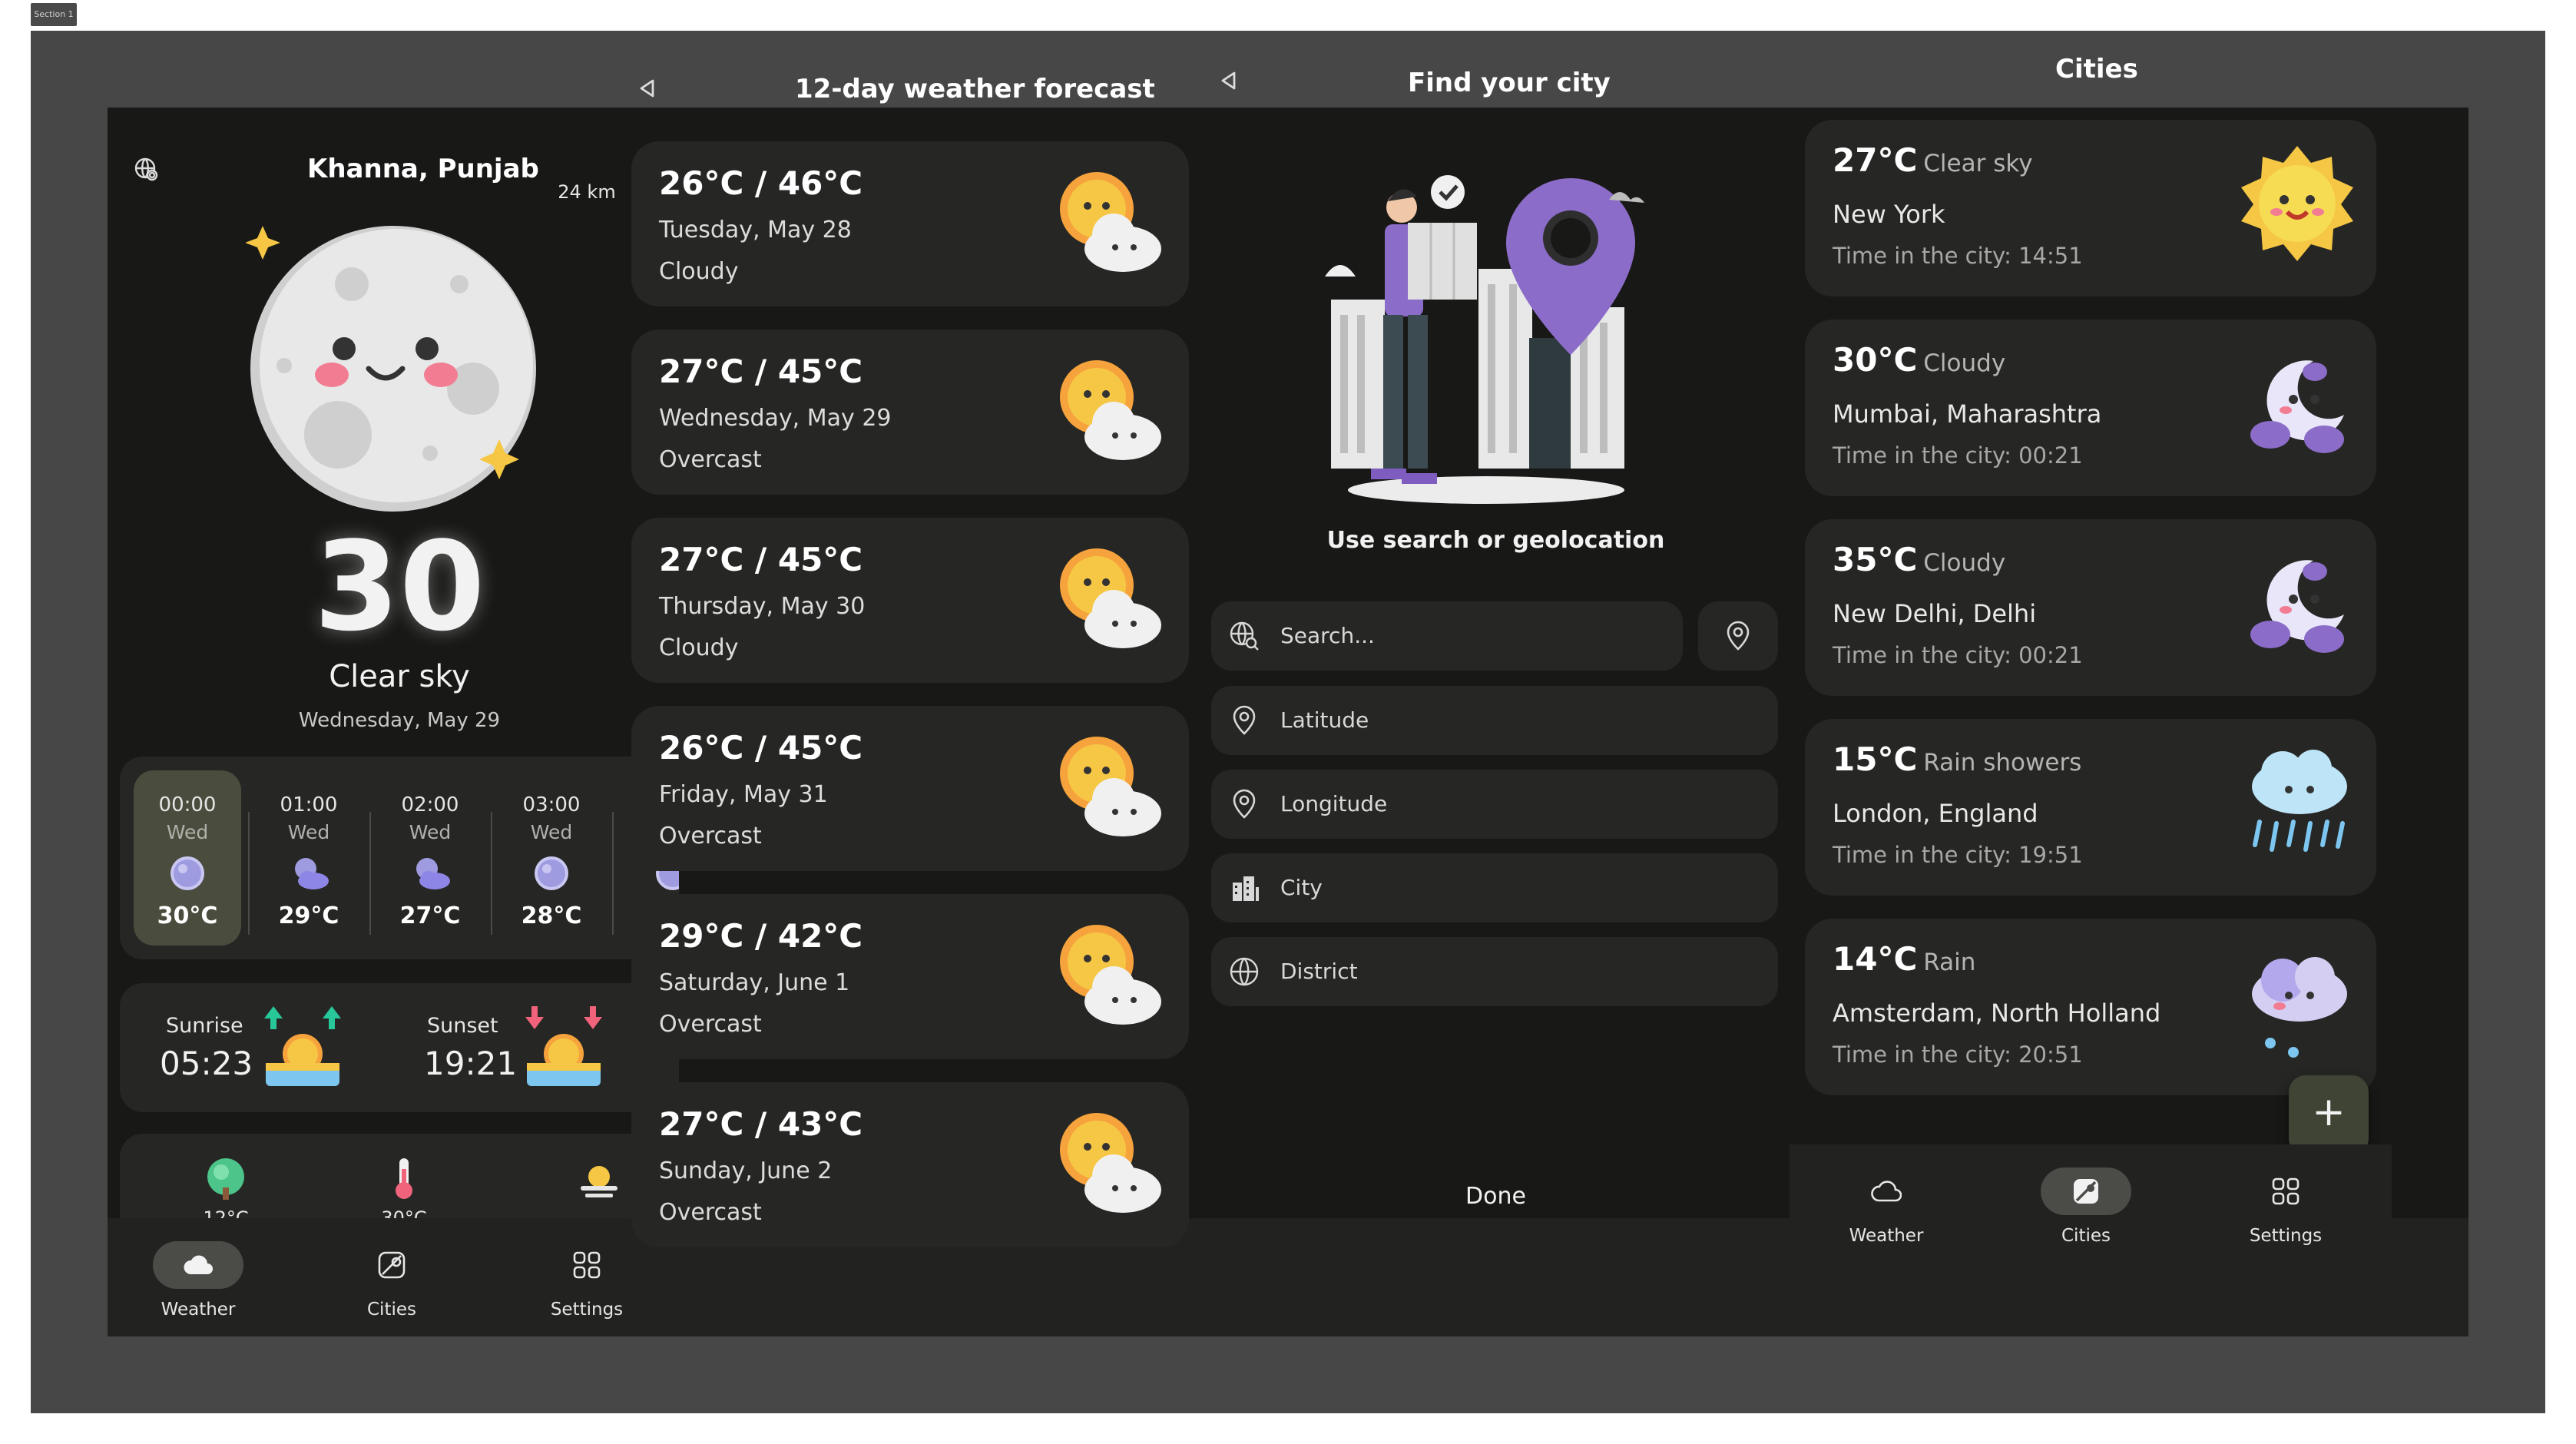 The height and width of the screenshot is (1444, 2576). I want to click on add-symbol: +, so click(2329, 1112).